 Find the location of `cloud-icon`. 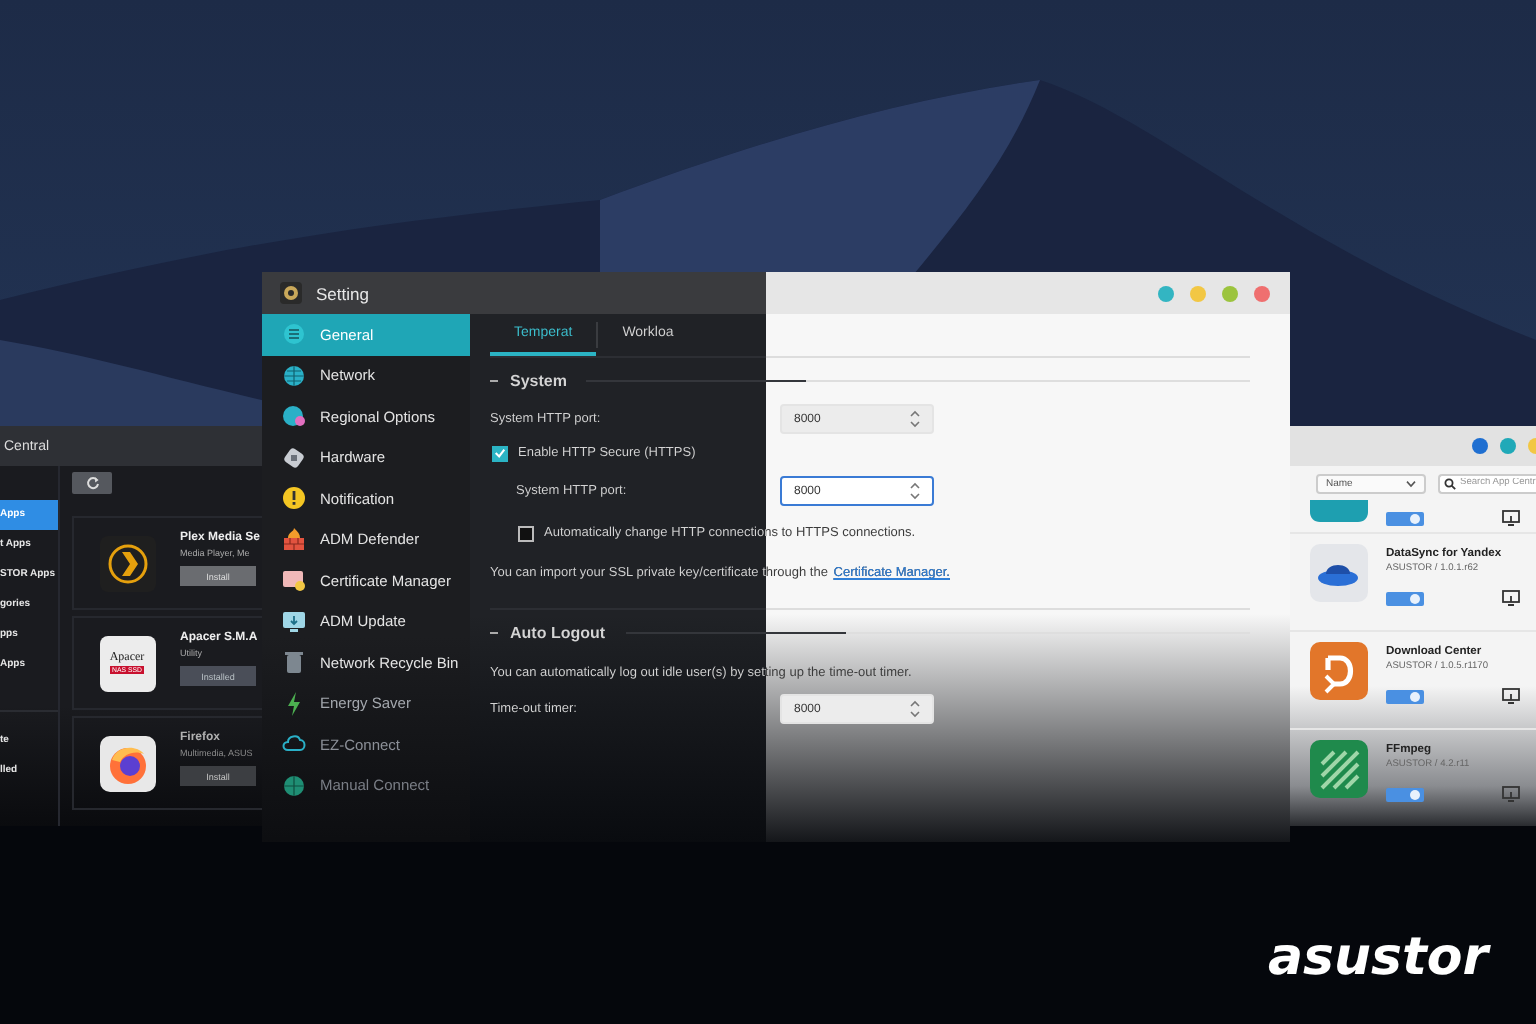

cloud-icon is located at coordinates (294, 744).